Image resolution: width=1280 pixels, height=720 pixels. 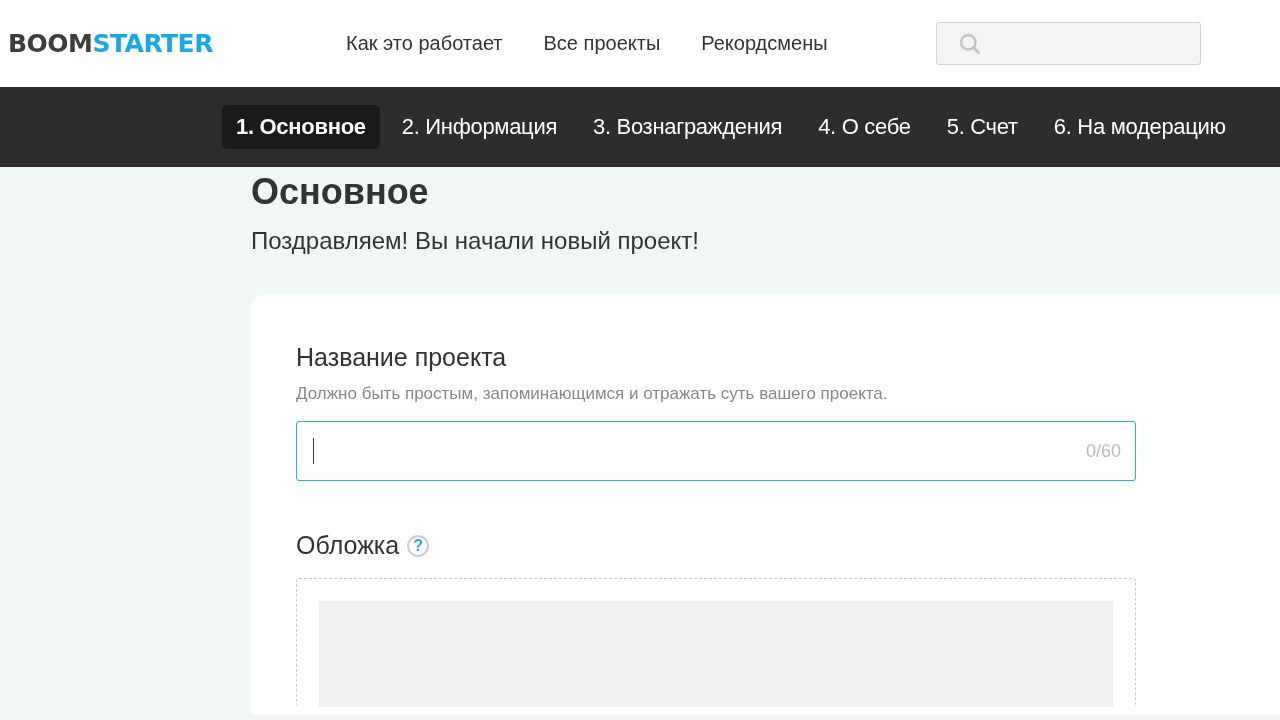 I want to click on nav-link: Рекордсмены, so click(x=764, y=43).